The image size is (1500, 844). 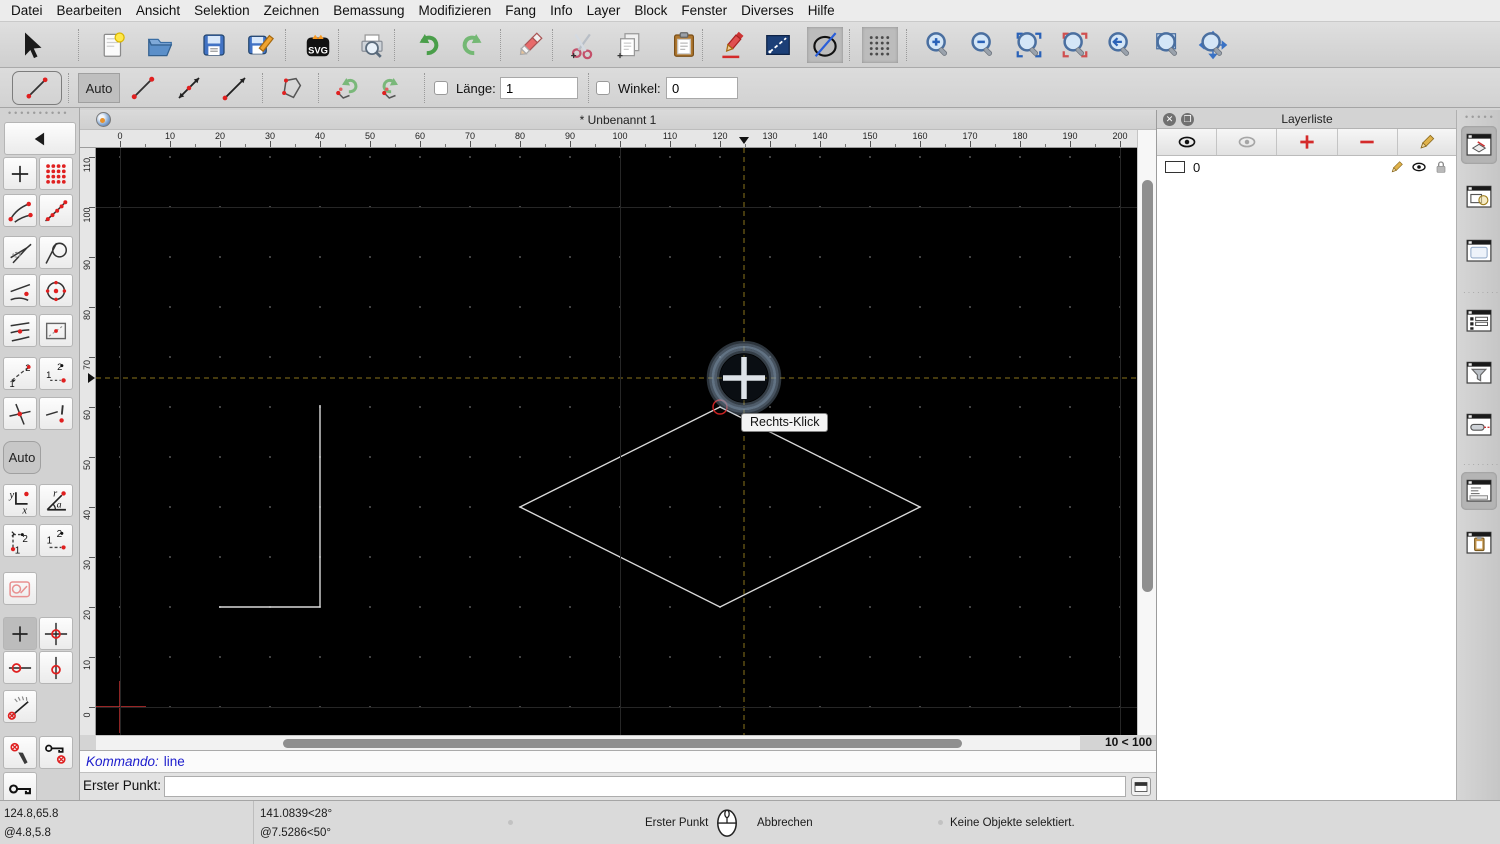 What do you see at coordinates (20, 540) in the screenshot?
I see `point-order-1-button: 12` at bounding box center [20, 540].